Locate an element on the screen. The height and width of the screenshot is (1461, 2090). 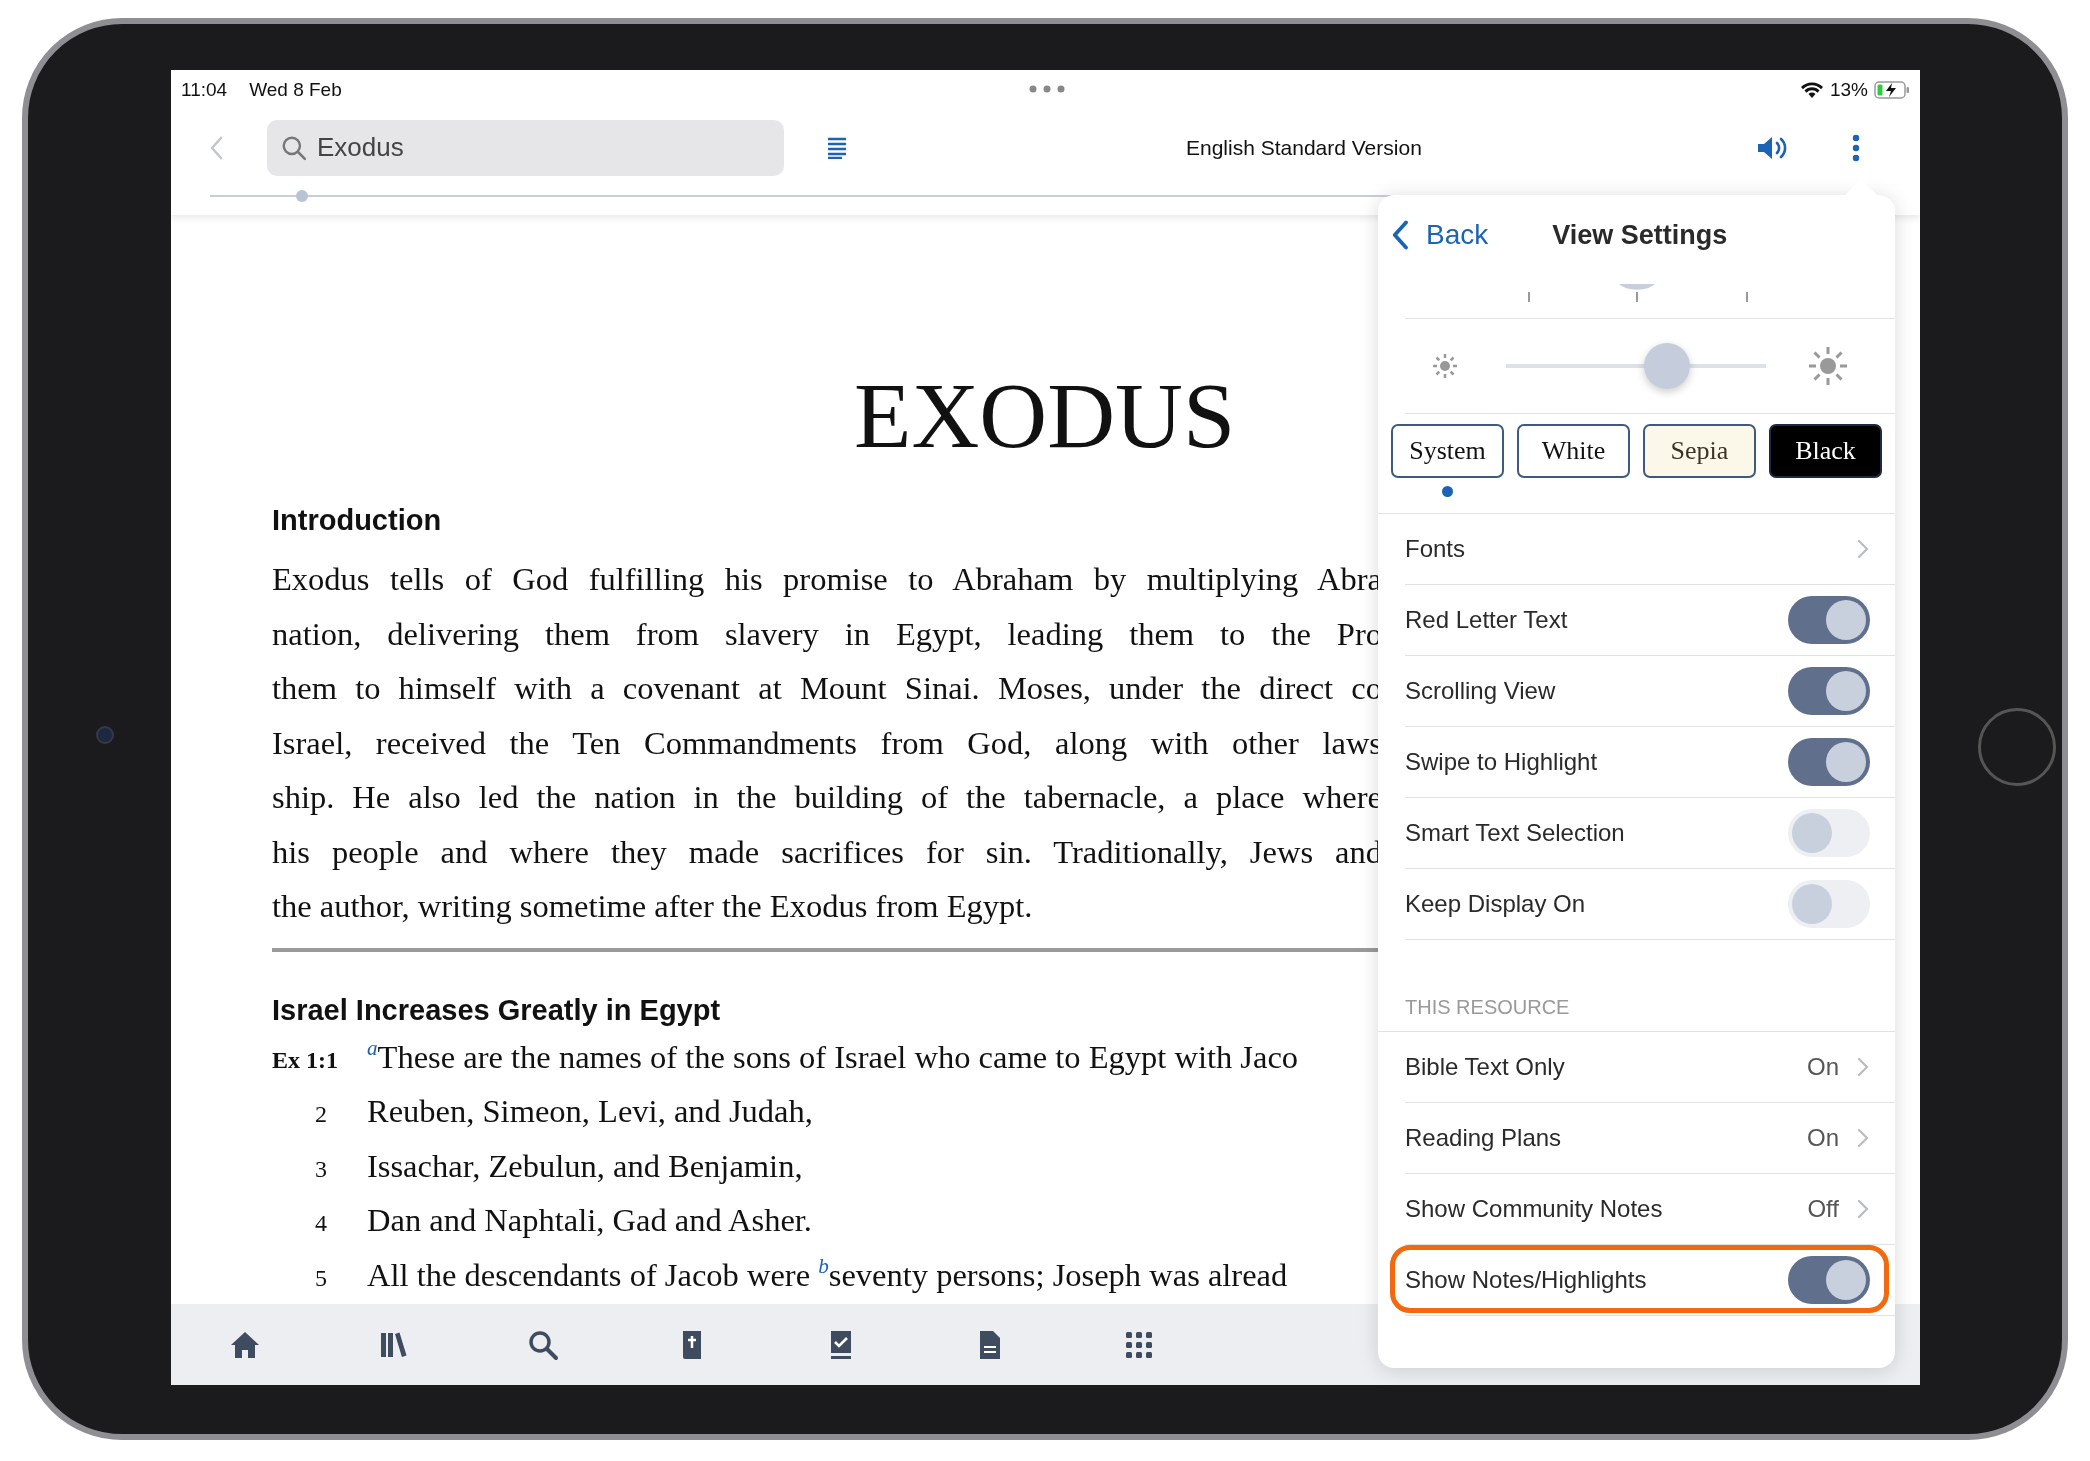
section-header: THIS RESOURCE is located at coordinates (1487, 1007).